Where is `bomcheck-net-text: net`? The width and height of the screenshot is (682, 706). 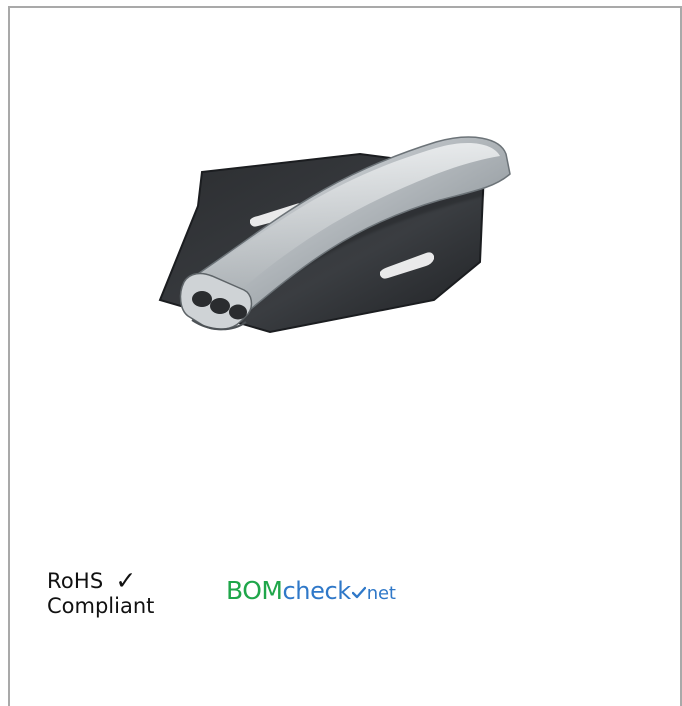
bomcheck-net-text: net is located at coordinates (381, 593).